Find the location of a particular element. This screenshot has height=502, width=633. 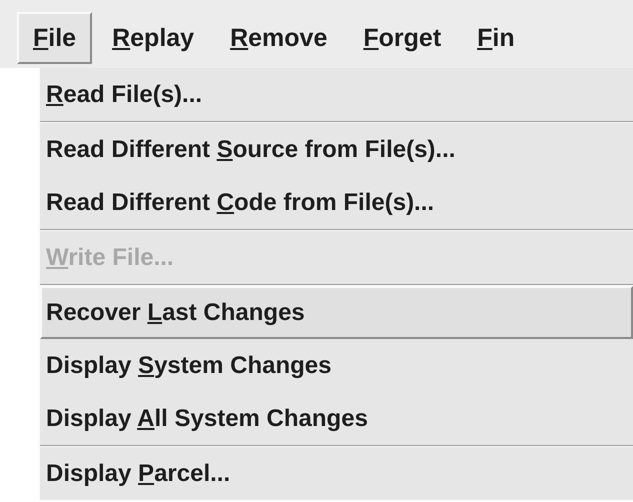

menu-bar-item: Fin is located at coordinates (496, 38).